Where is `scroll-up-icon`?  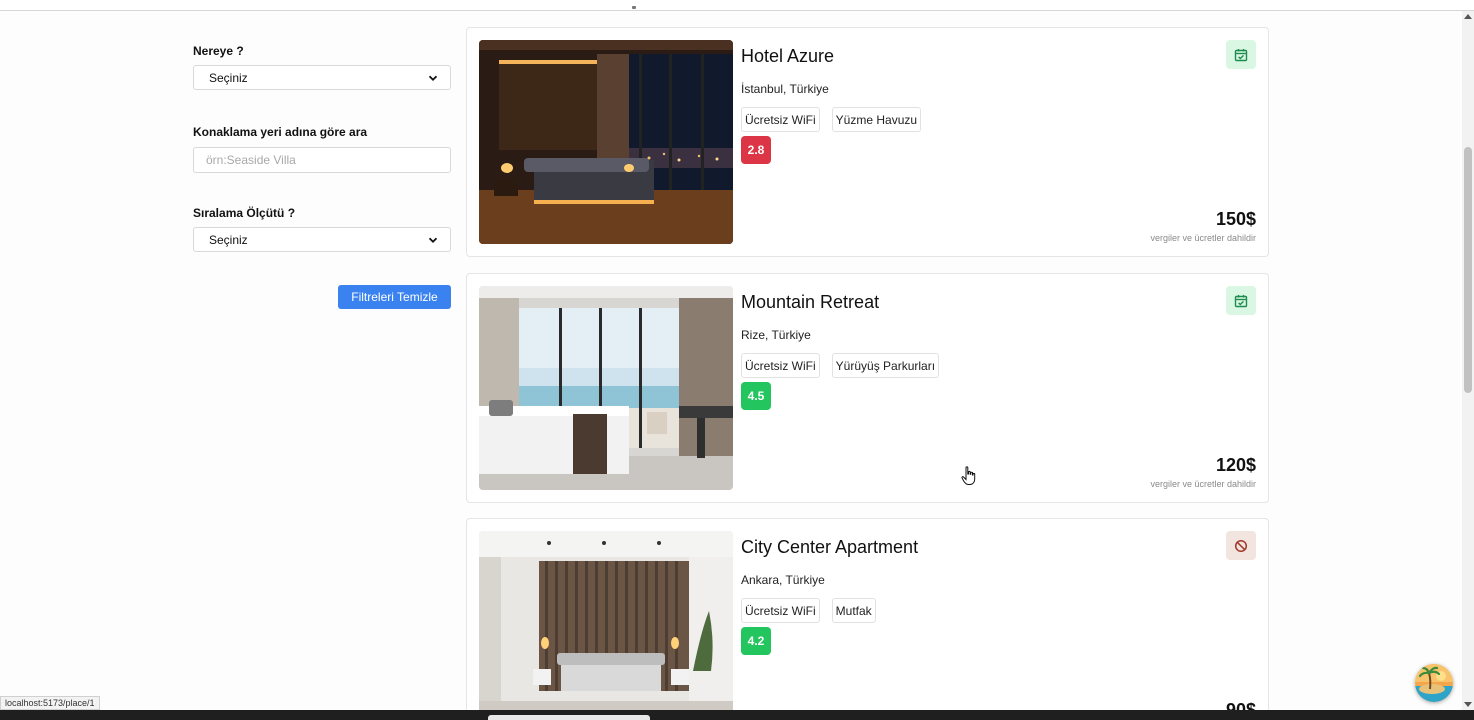 scroll-up-icon is located at coordinates (1468, 16).